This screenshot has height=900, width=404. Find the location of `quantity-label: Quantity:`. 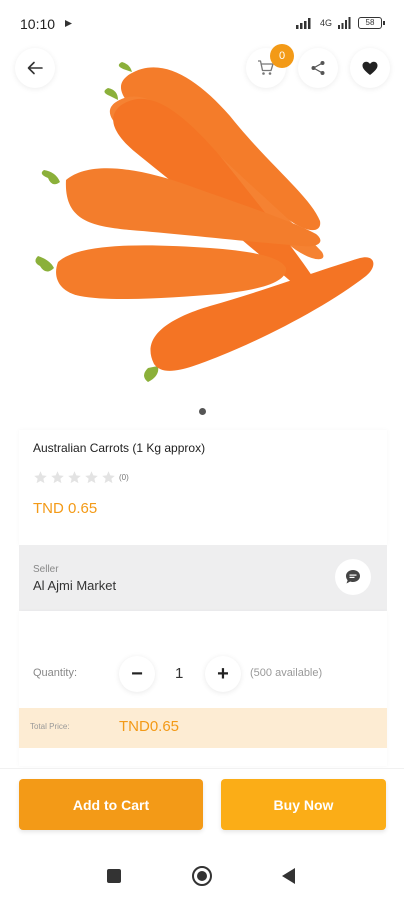

quantity-label: Quantity: is located at coordinates (55, 673).